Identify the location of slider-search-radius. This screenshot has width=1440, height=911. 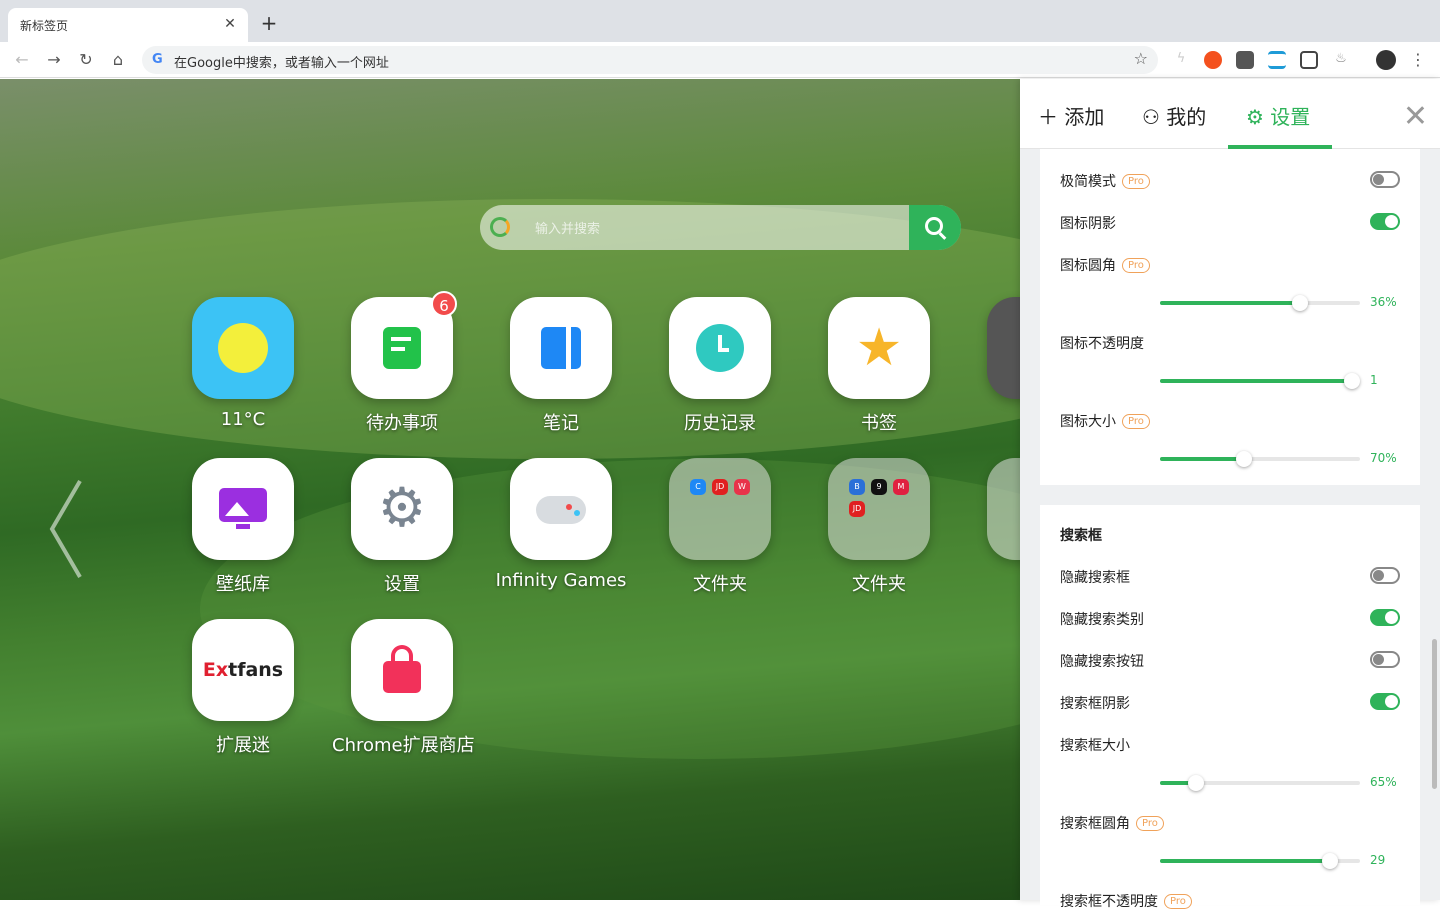
(1260, 861).